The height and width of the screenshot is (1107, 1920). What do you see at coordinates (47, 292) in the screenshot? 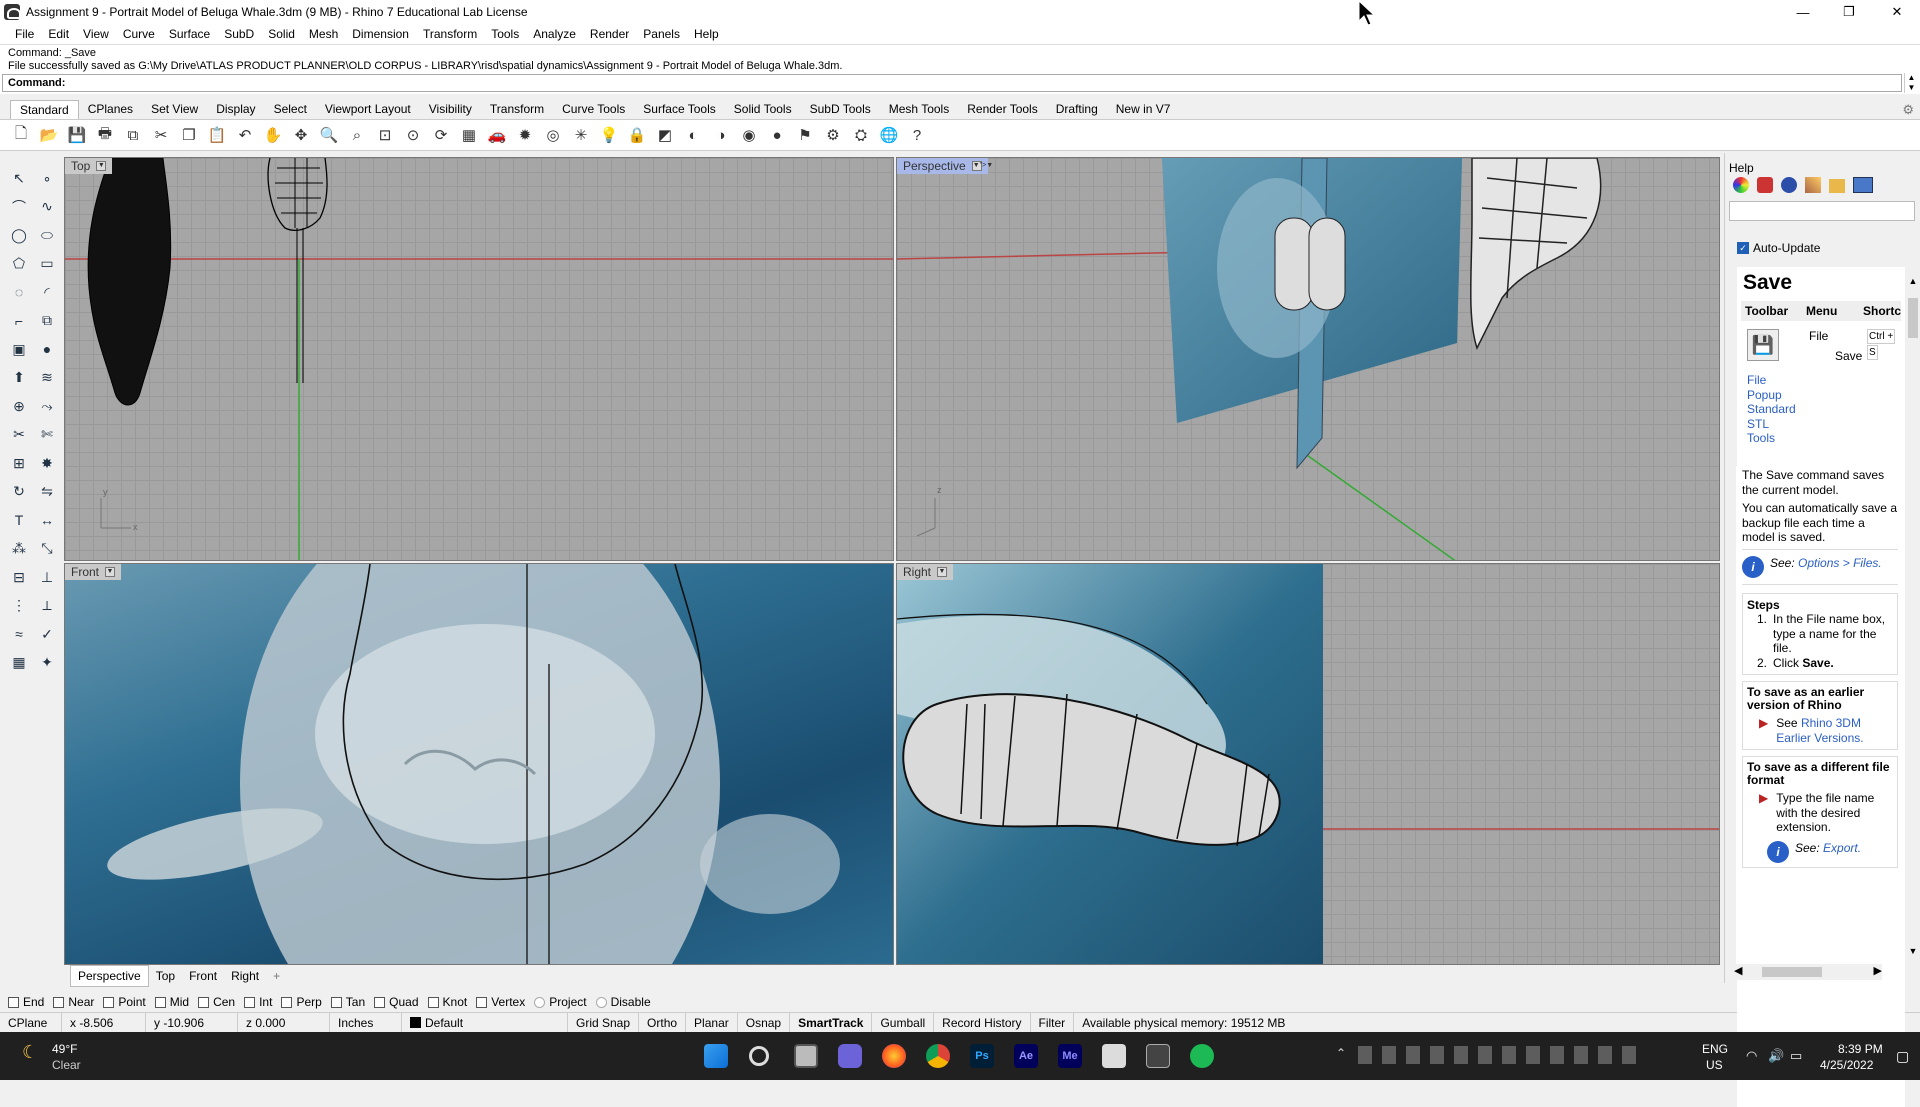
I see `arc-icon: ◜` at bounding box center [47, 292].